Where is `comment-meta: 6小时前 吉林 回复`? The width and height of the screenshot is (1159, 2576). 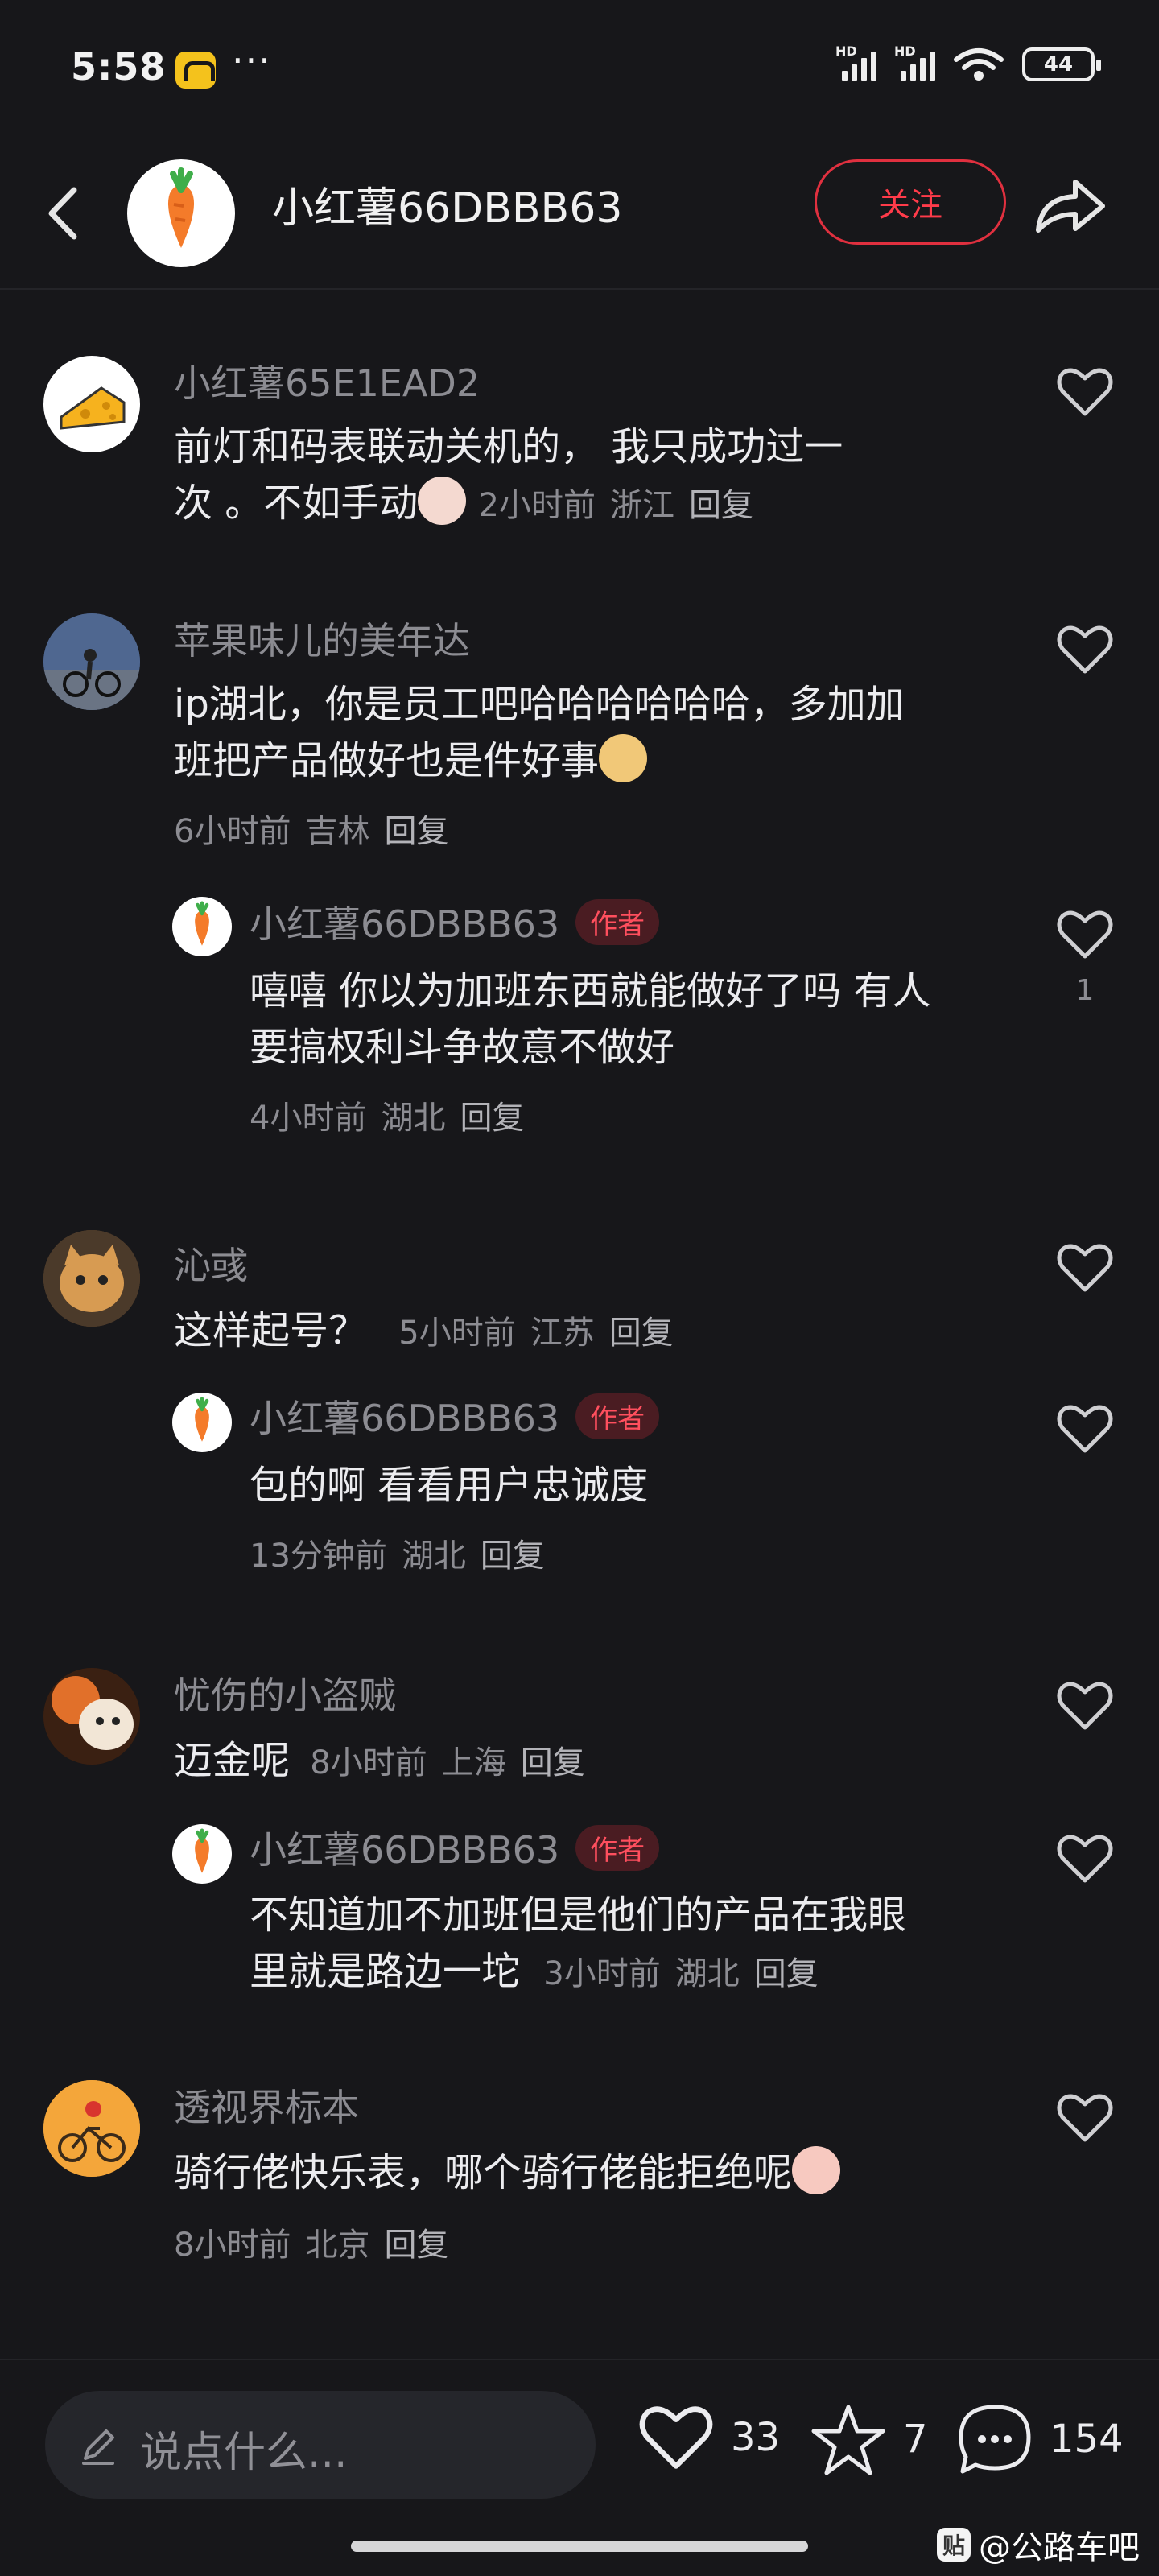 comment-meta: 6小时前 吉林 回复 is located at coordinates (311, 831).